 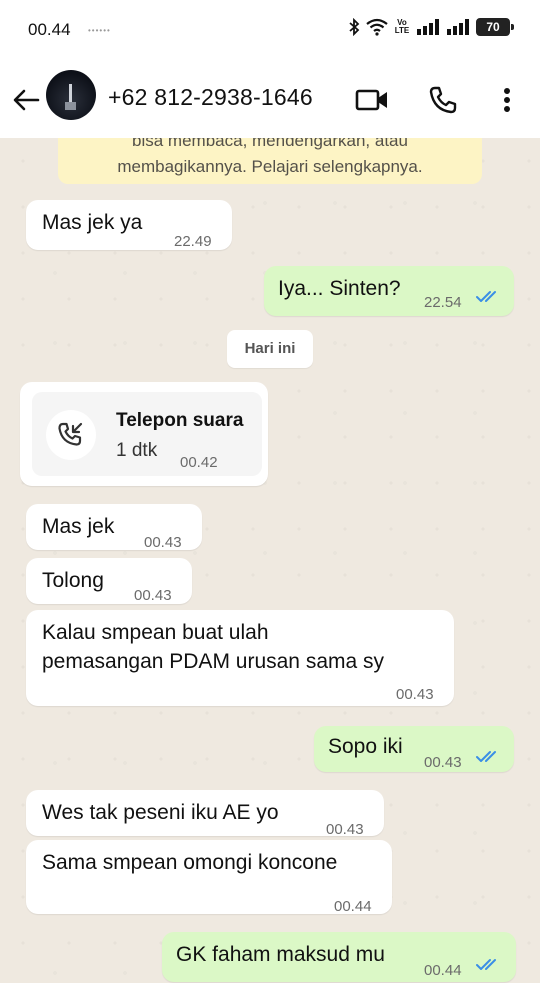 I want to click on bluetooth-icon, so click(x=354, y=27).